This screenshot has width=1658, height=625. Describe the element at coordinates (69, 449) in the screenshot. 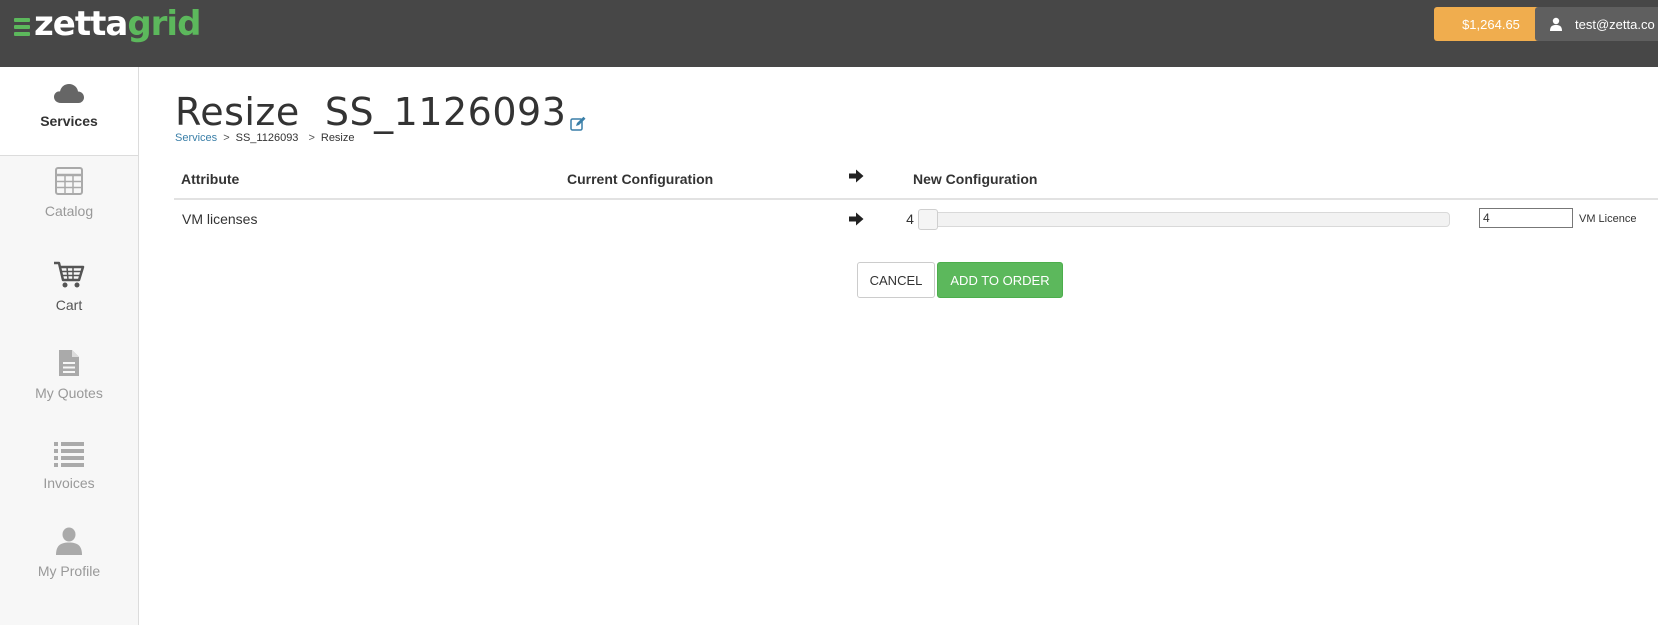

I see `list-icon` at that location.